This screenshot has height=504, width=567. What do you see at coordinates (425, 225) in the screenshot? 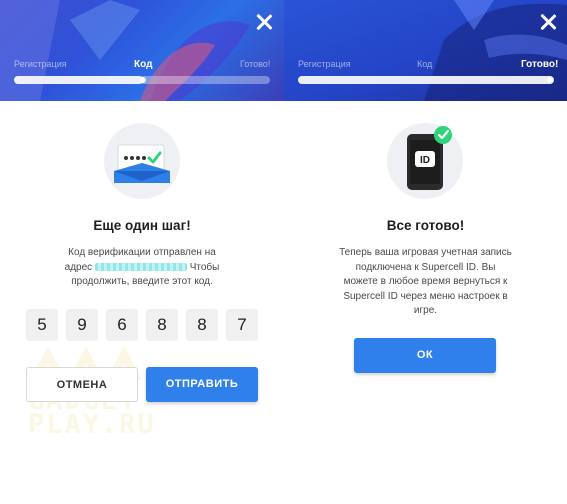
I see `page-title: Все готово!` at bounding box center [425, 225].